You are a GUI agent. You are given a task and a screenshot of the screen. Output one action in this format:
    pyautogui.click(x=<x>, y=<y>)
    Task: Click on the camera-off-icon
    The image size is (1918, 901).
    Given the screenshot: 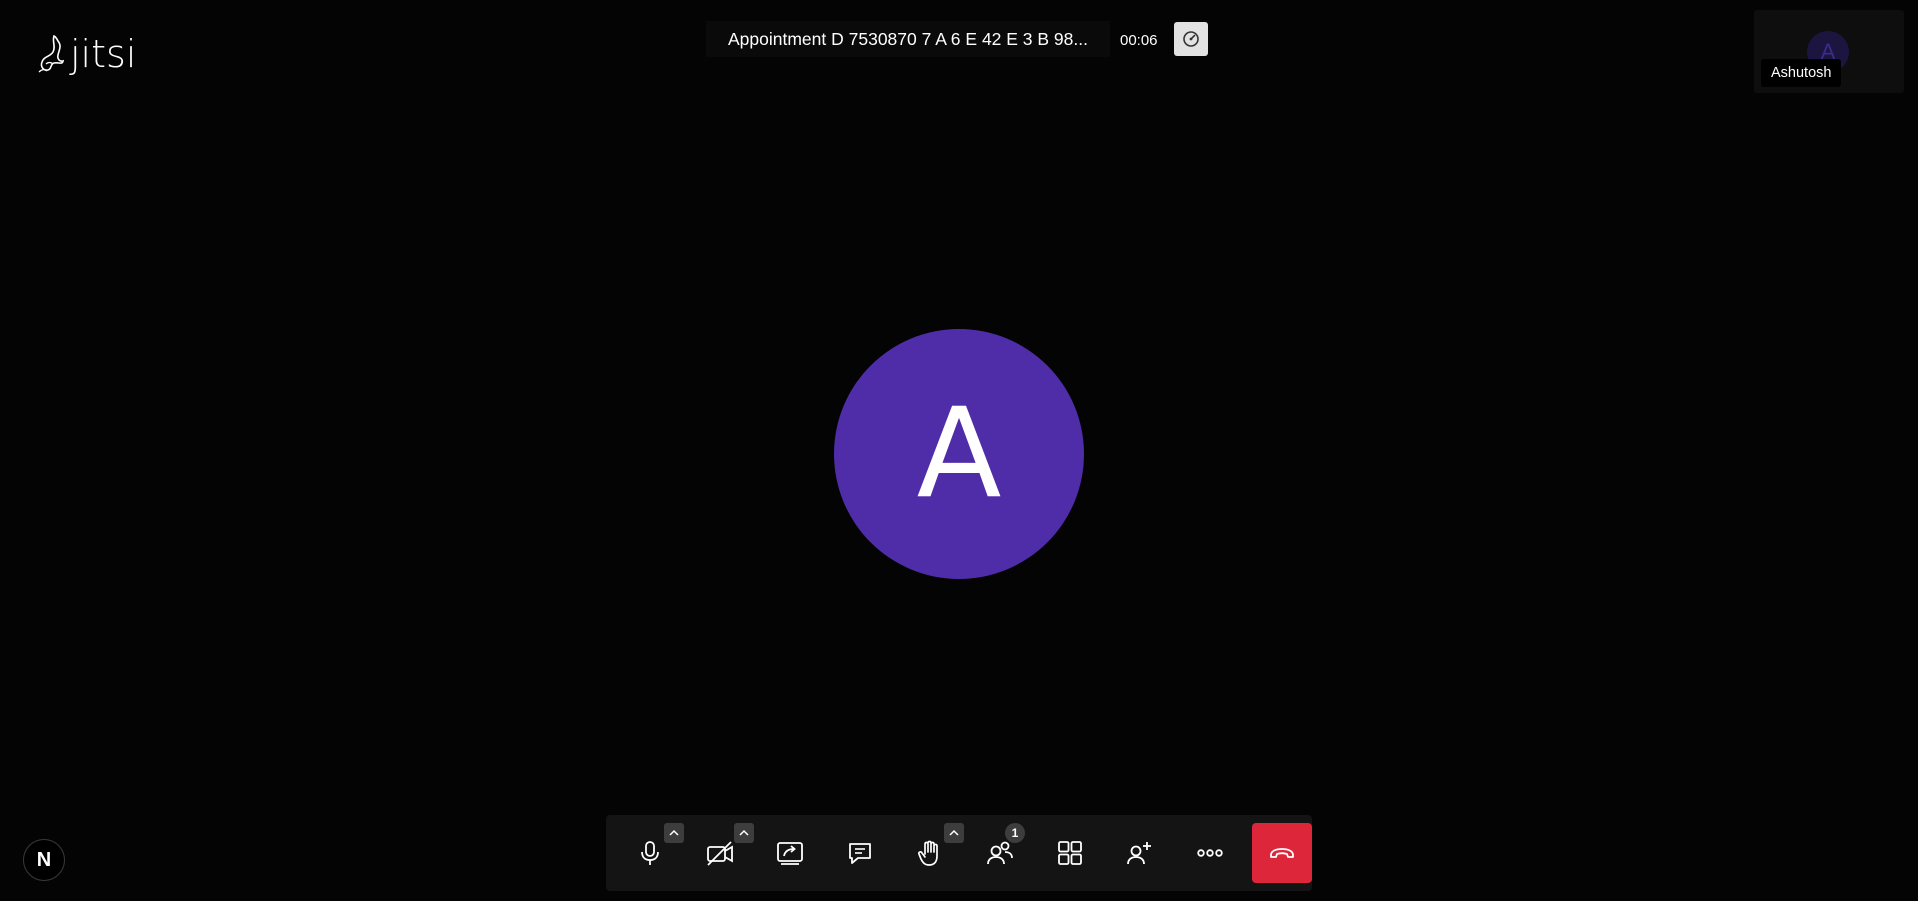 What is the action you would take?
    pyautogui.click(x=720, y=853)
    